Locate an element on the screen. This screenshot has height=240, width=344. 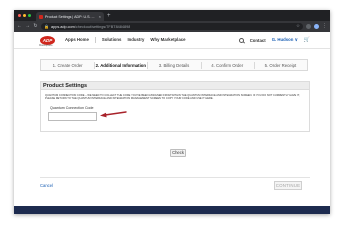
adp-favicon-icon is located at coordinates (41, 16).